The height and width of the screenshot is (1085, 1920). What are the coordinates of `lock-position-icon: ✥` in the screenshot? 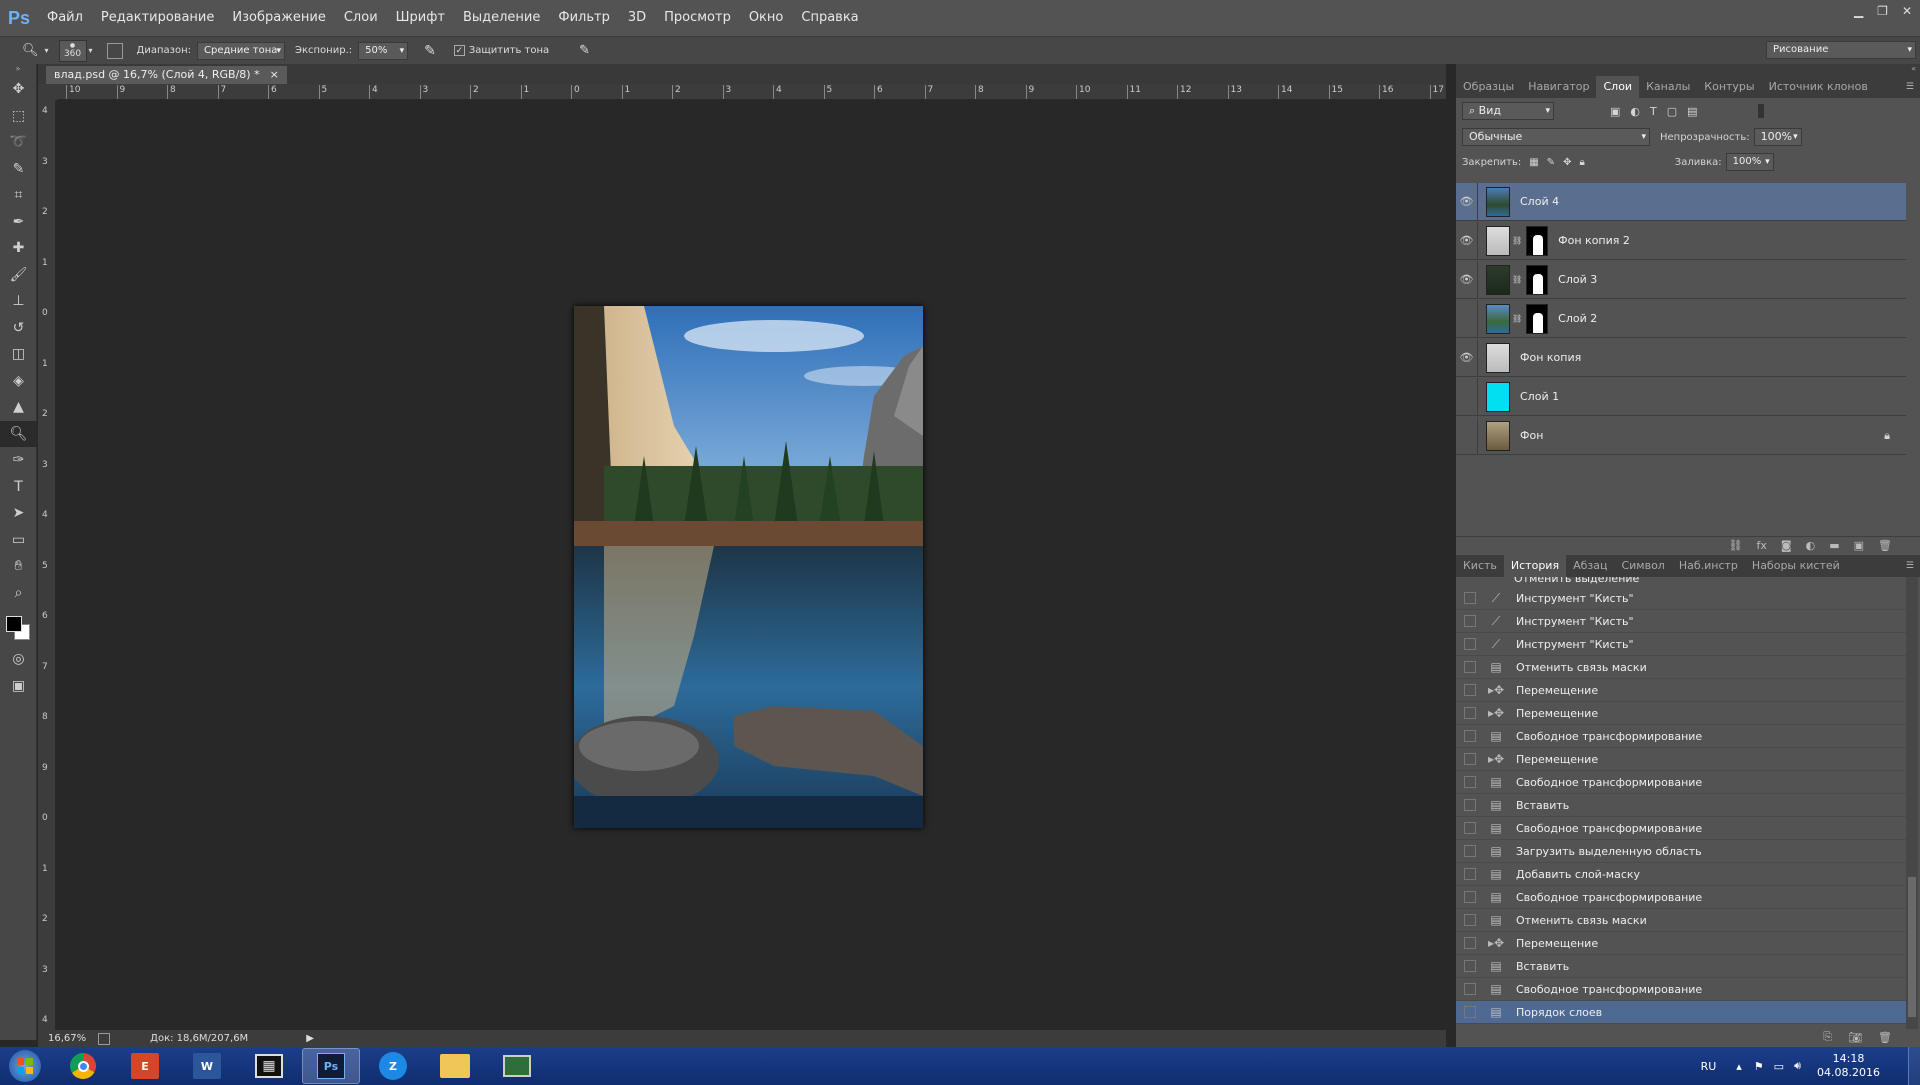 It's located at (1567, 162).